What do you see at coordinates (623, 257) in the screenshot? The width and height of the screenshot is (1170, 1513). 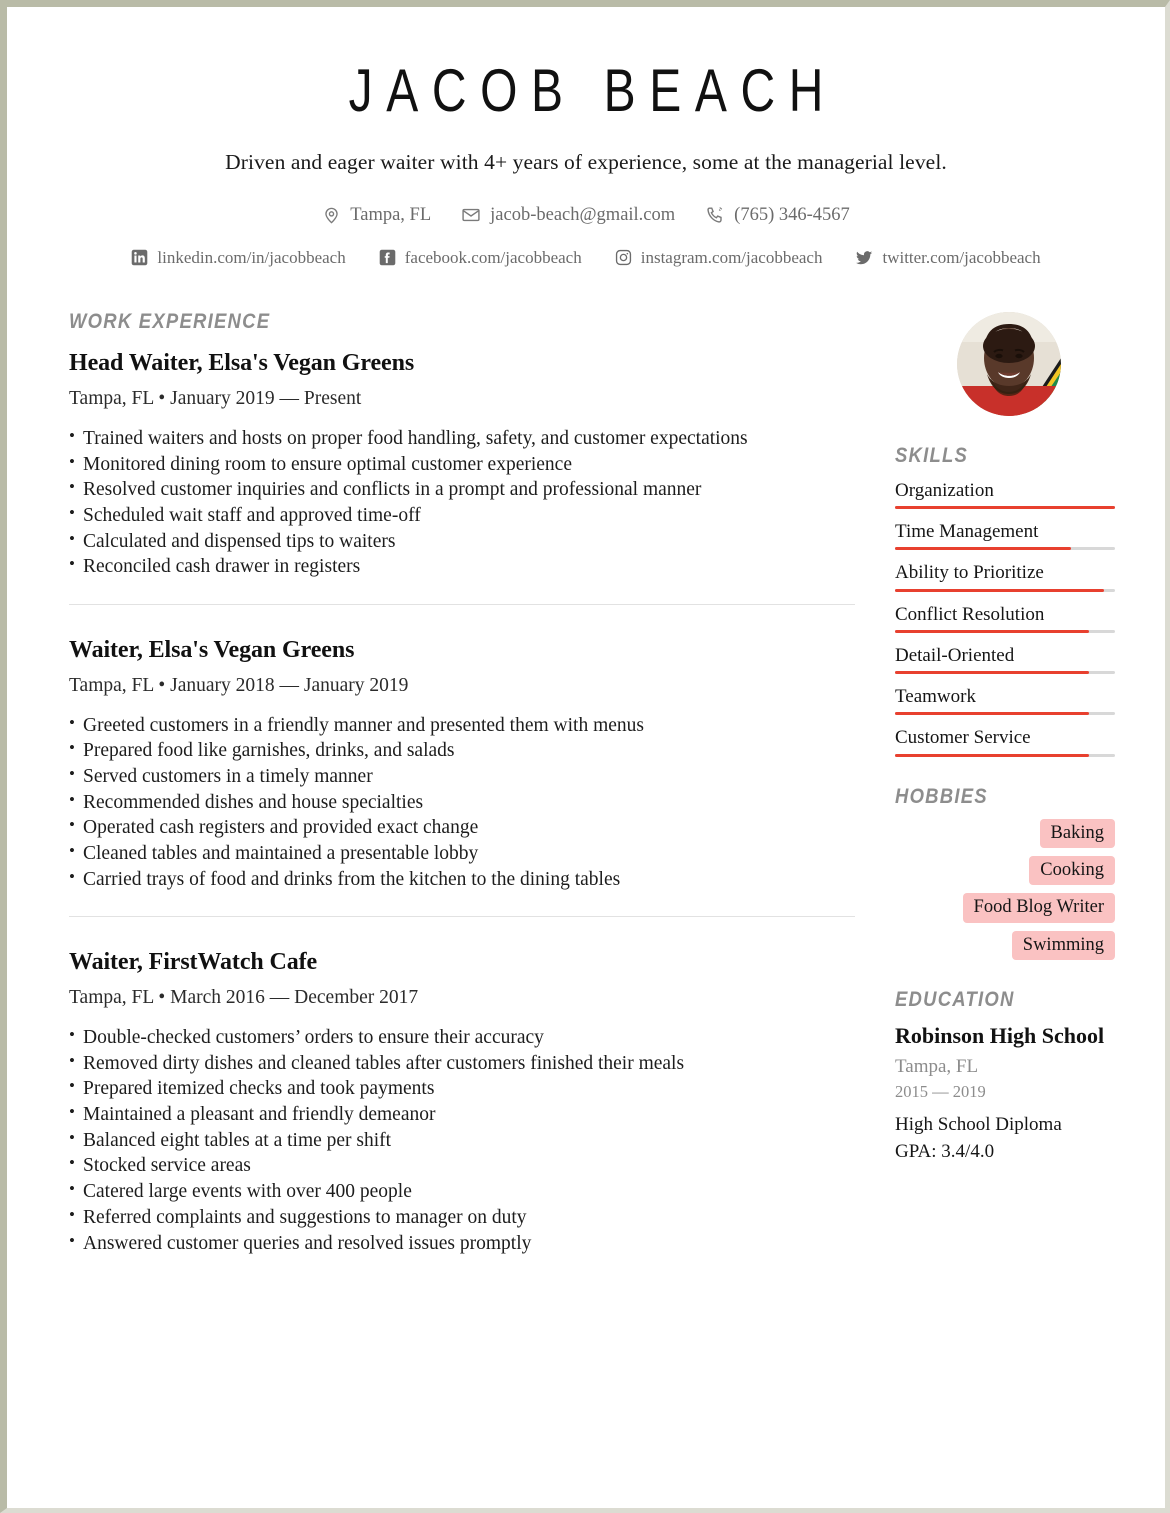 I see `instagram-icon` at bounding box center [623, 257].